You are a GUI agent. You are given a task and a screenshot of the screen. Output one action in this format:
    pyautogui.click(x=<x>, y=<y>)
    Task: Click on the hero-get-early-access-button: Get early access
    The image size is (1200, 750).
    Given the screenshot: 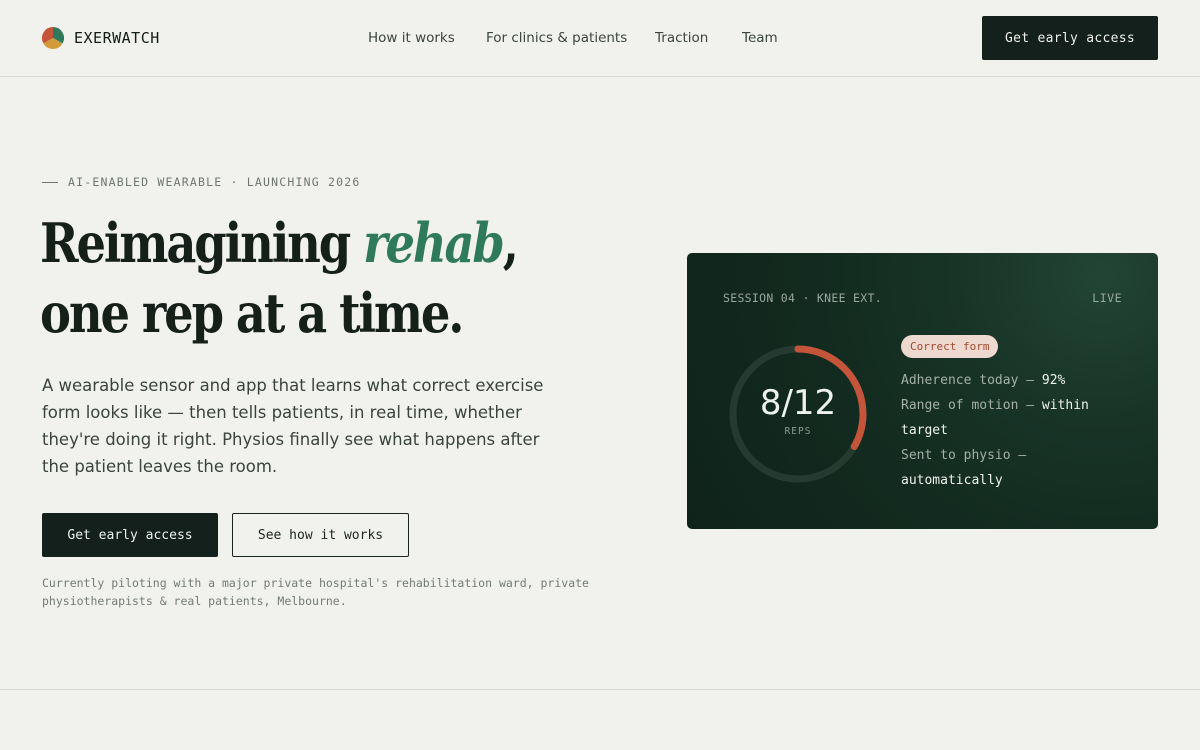 What is the action you would take?
    pyautogui.click(x=130, y=535)
    